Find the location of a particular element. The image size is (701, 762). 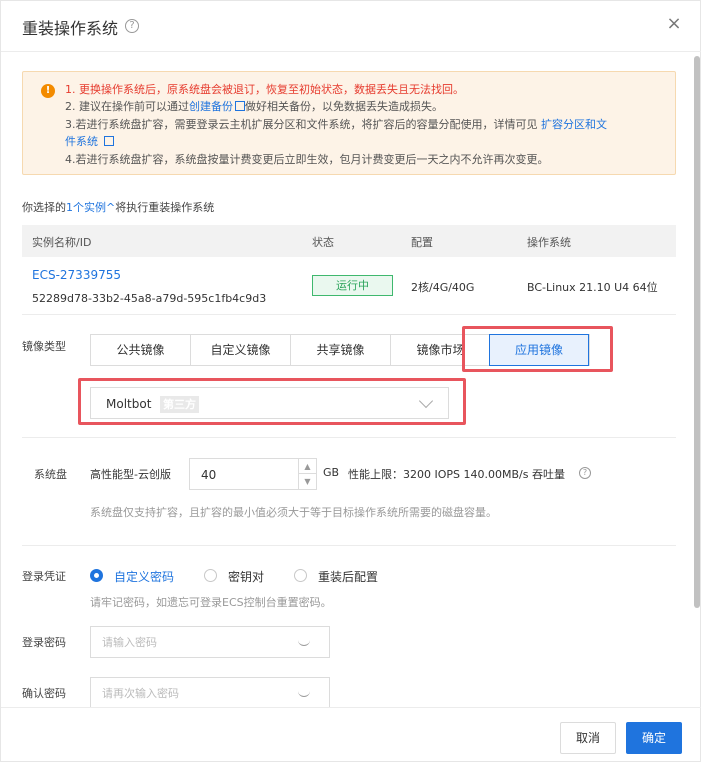

footer-divider is located at coordinates (351, 707).